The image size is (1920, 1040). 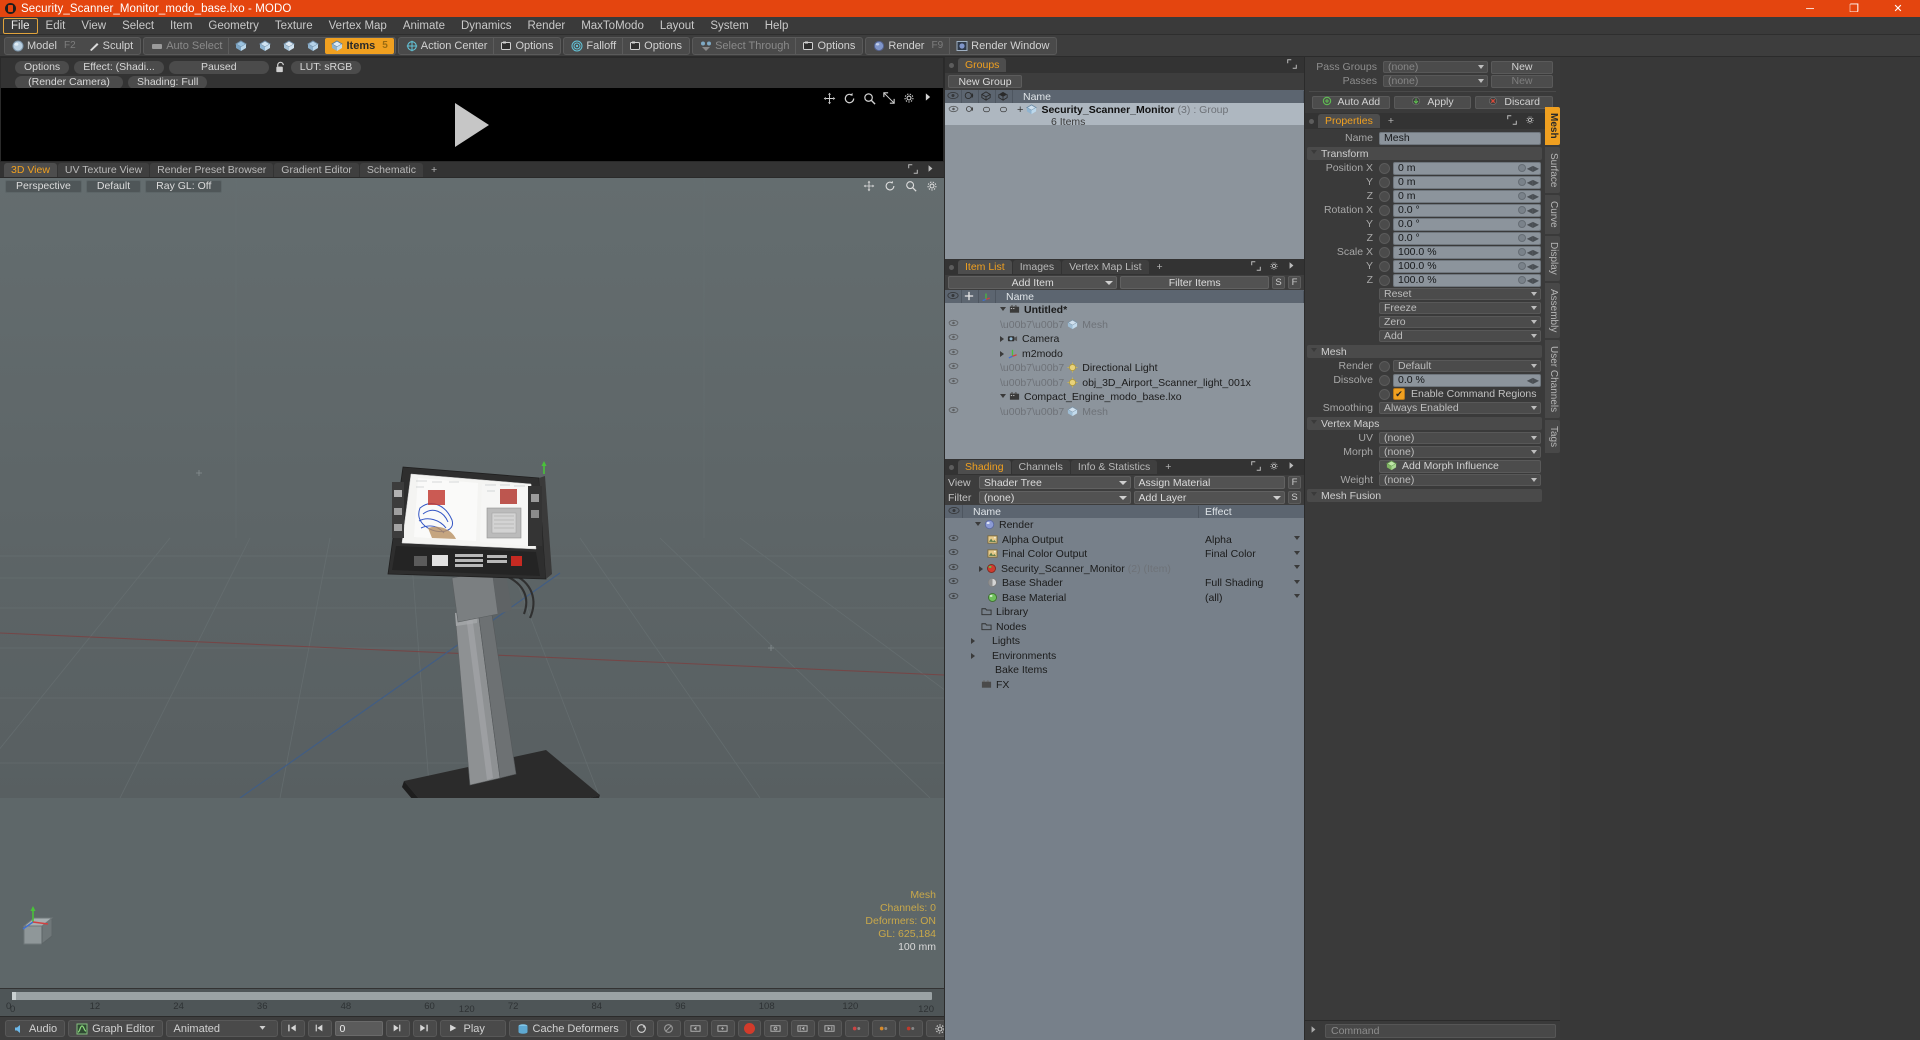 I want to click on render-options-button: Options, so click(x=42, y=67).